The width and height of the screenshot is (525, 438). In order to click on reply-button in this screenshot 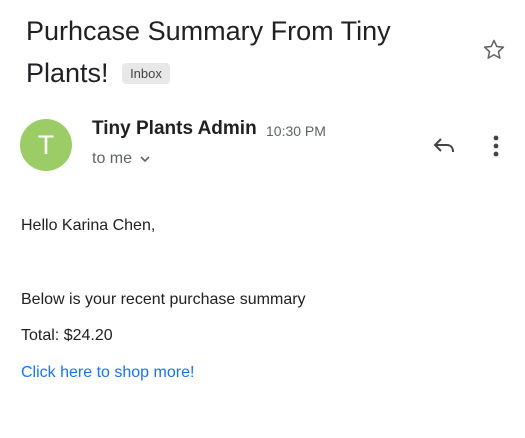, I will do `click(444, 146)`.